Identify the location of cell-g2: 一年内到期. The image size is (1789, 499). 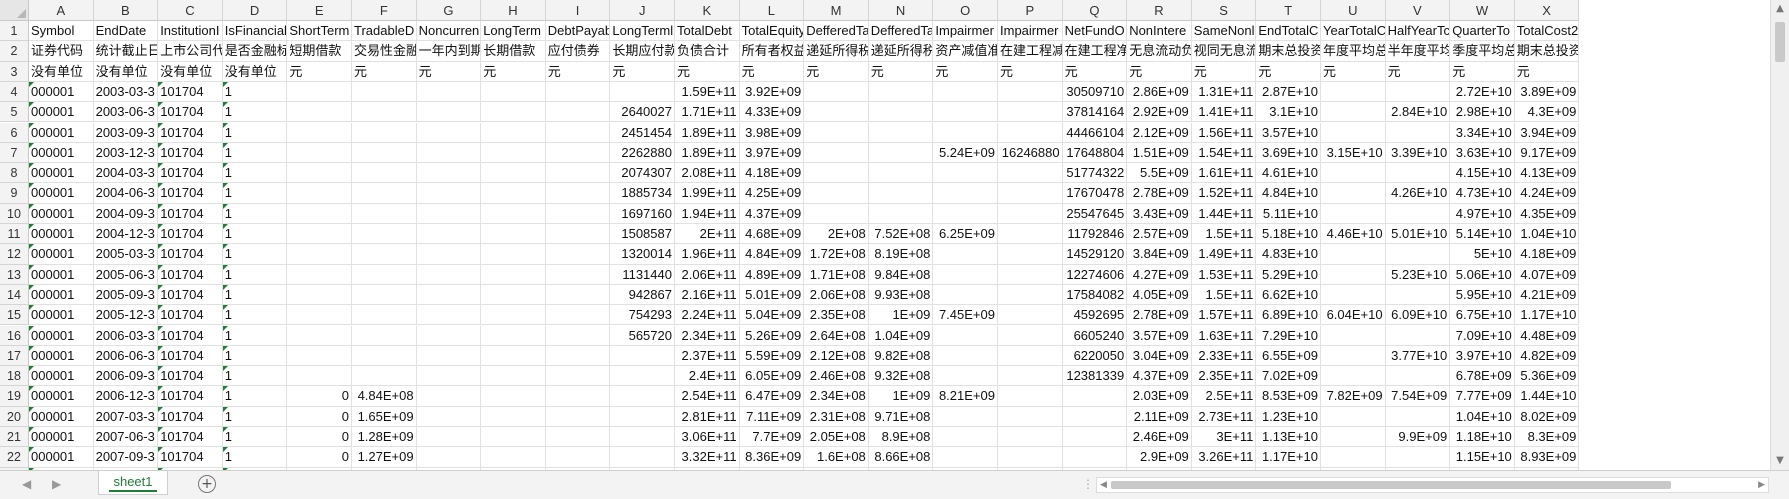
(449, 51).